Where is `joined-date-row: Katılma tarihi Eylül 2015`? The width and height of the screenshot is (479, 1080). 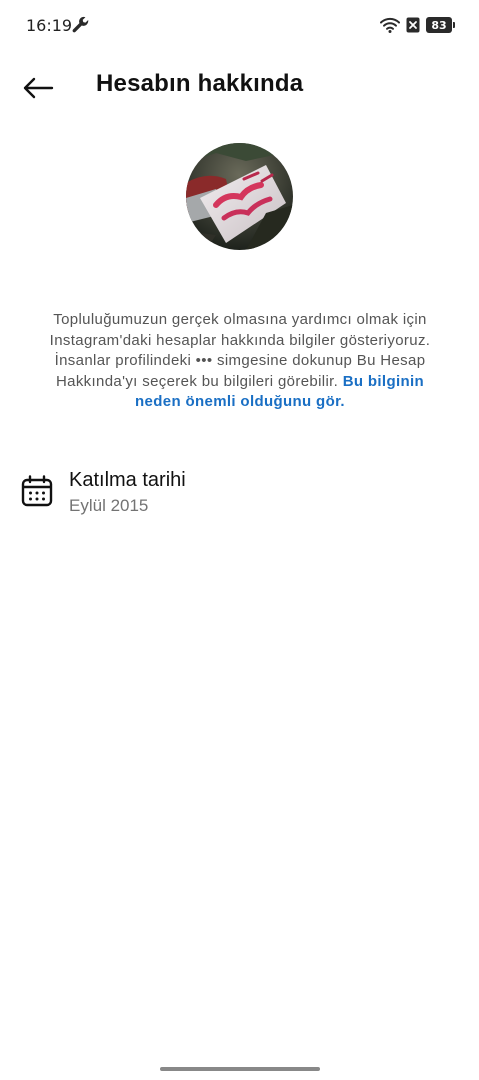 joined-date-row: Katılma tarihi Eylül 2015 is located at coordinates (240, 494).